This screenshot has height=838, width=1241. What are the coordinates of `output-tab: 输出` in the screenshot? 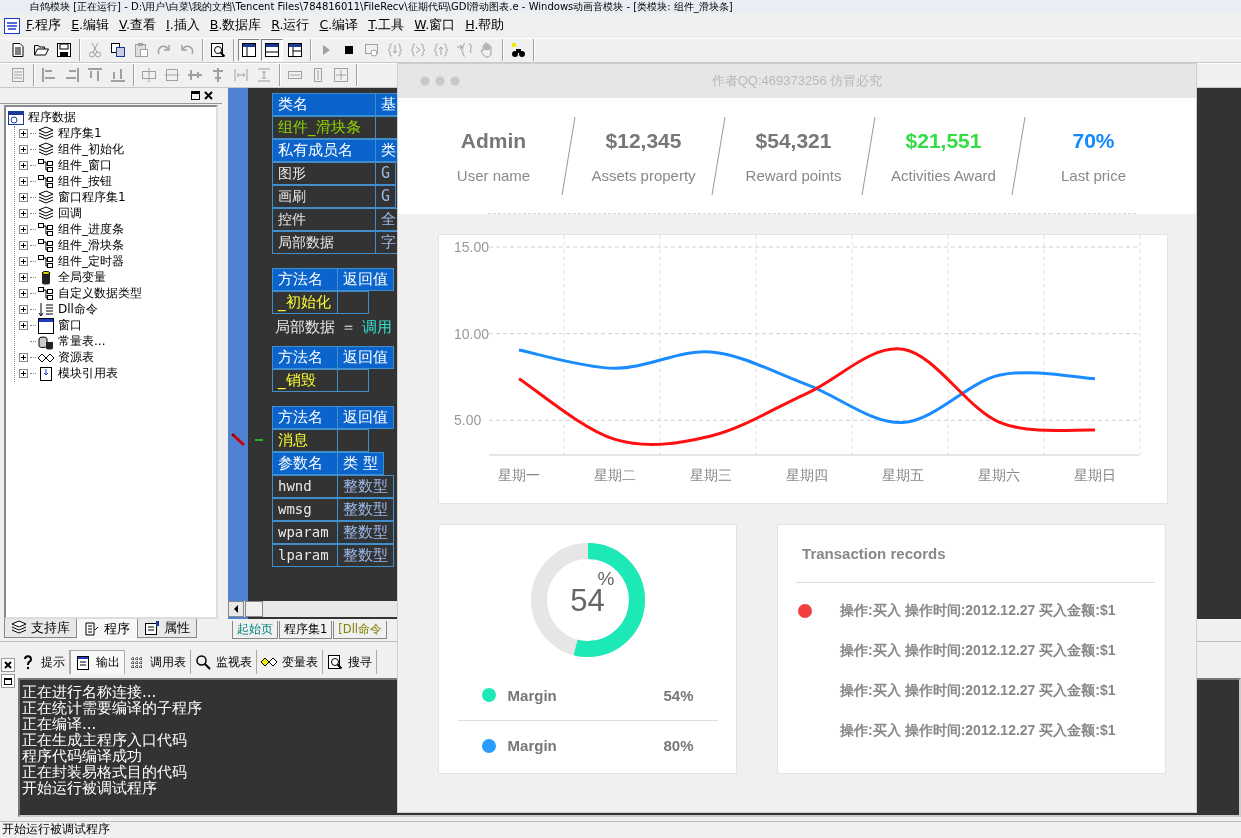 It's located at (97, 662).